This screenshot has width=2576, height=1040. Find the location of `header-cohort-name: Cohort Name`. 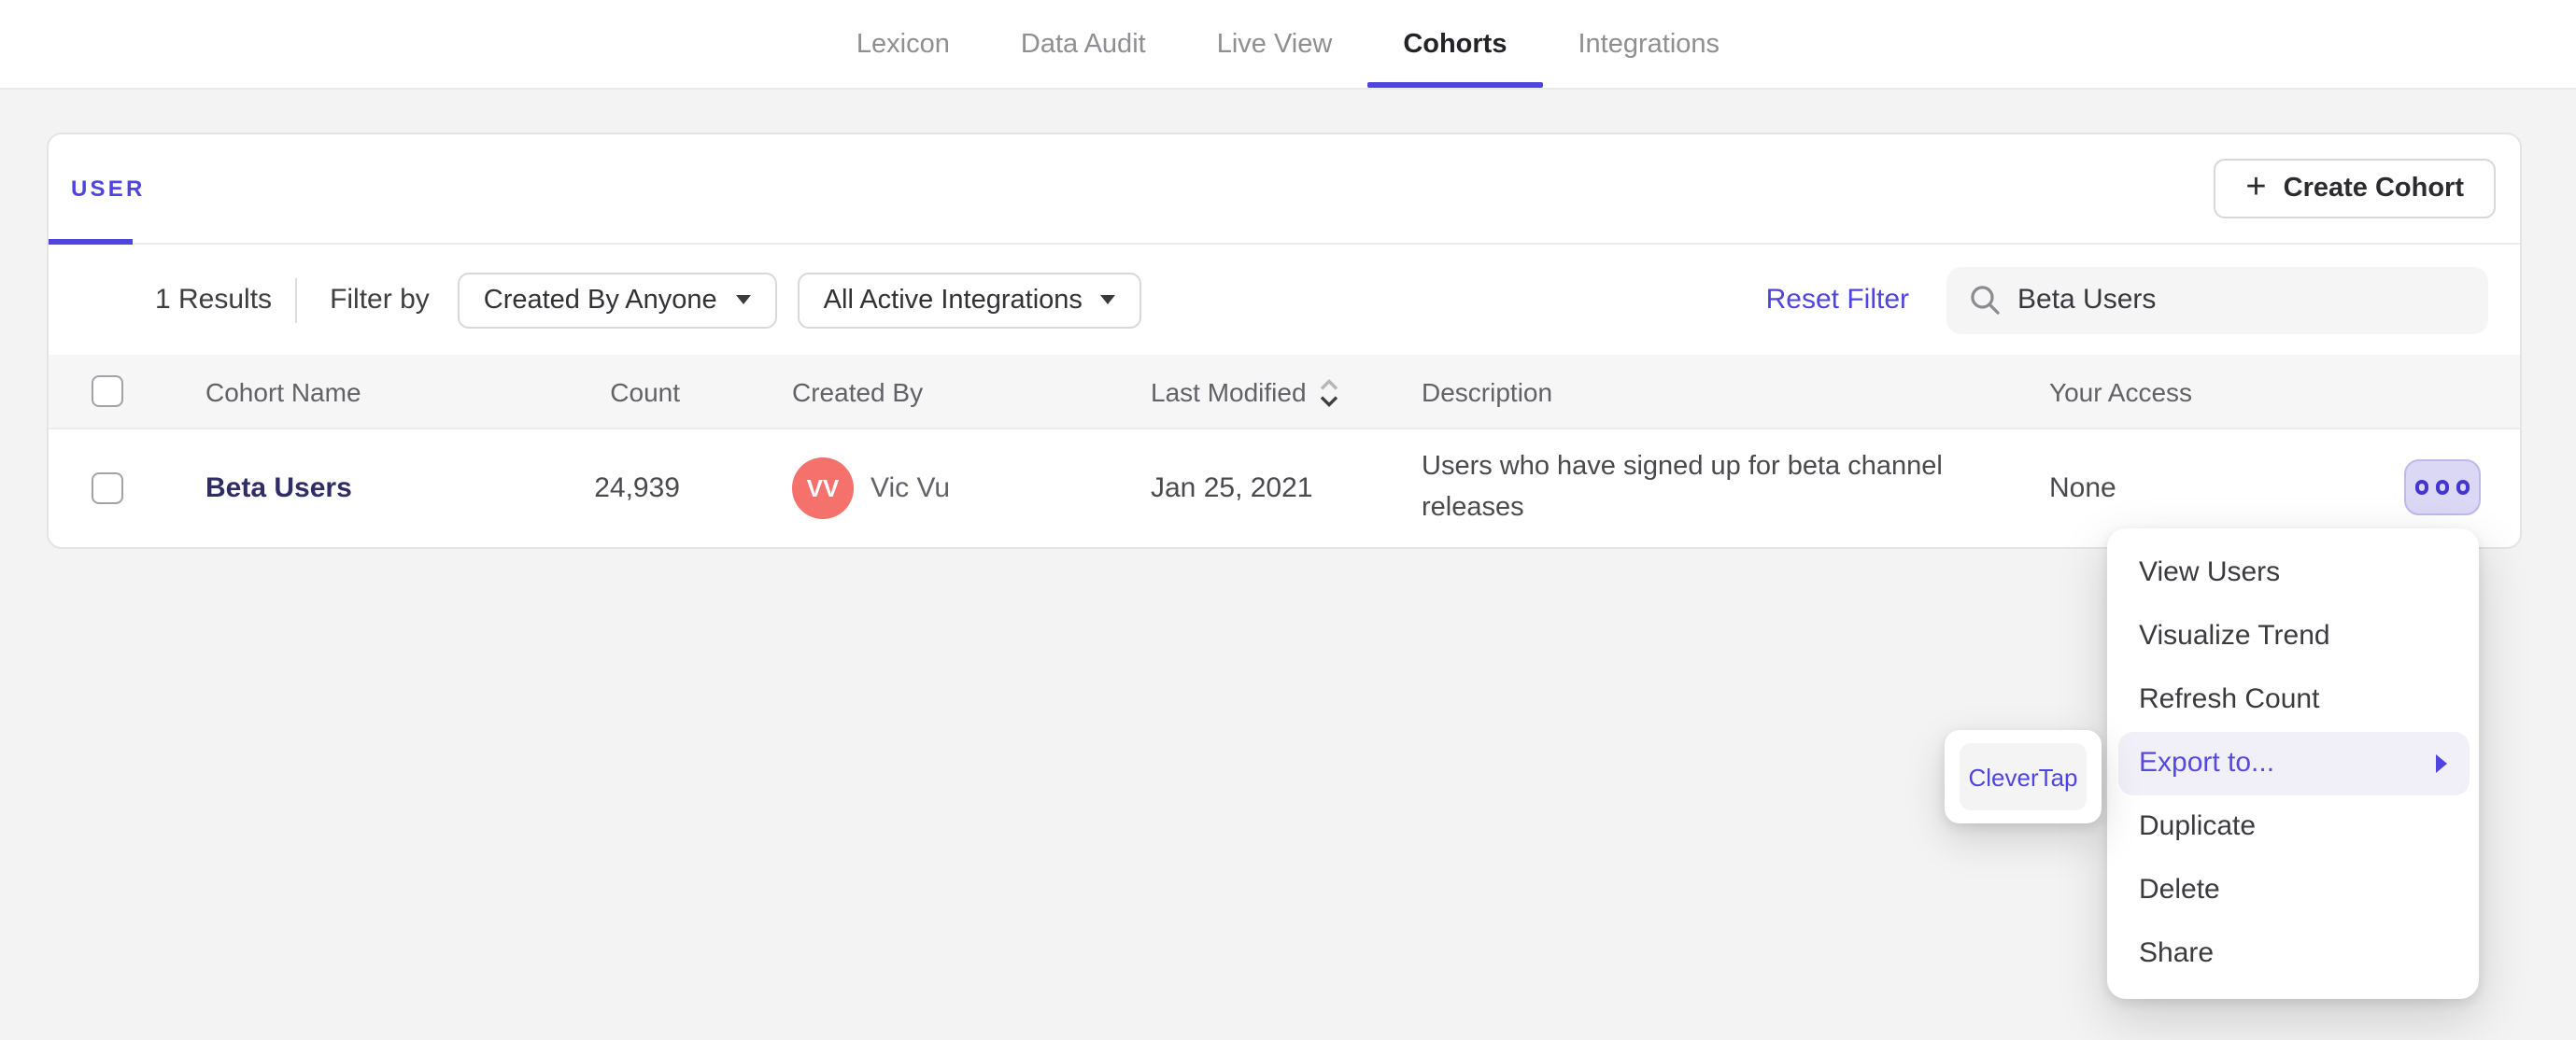

header-cohort-name: Cohort Name is located at coordinates (283, 391).